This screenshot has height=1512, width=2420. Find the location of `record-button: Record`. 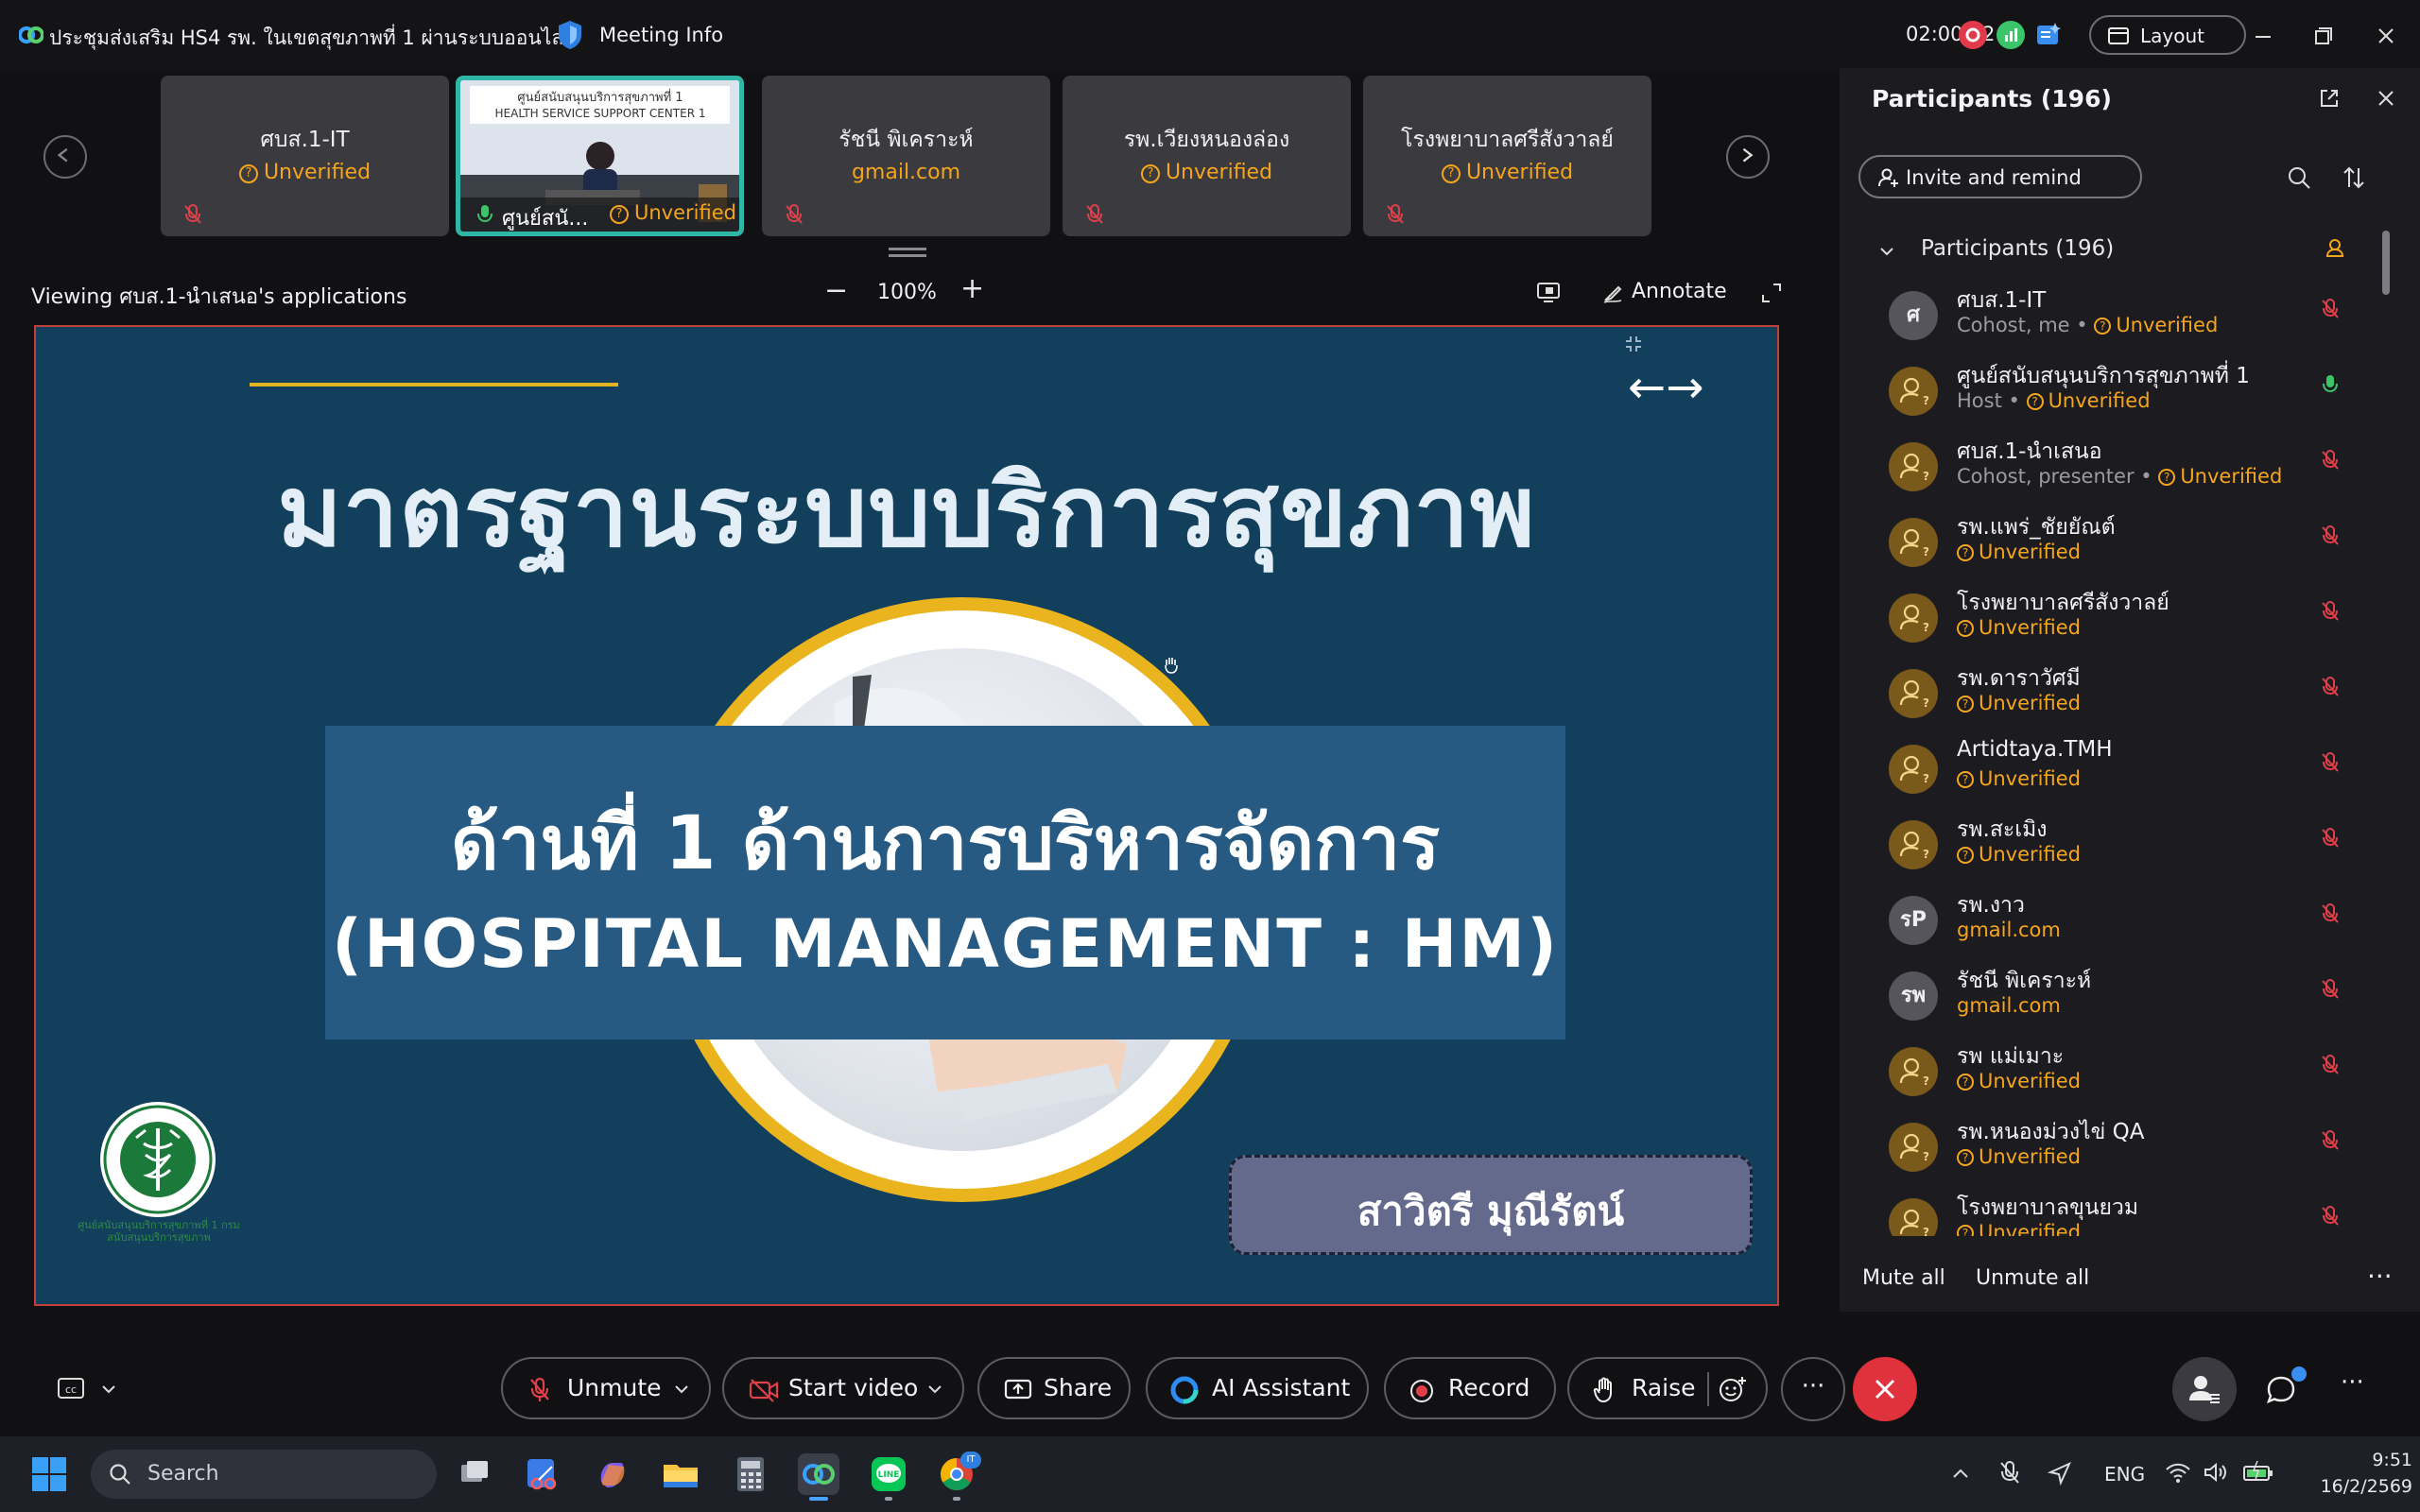

record-button: Record is located at coordinates (1470, 1388).